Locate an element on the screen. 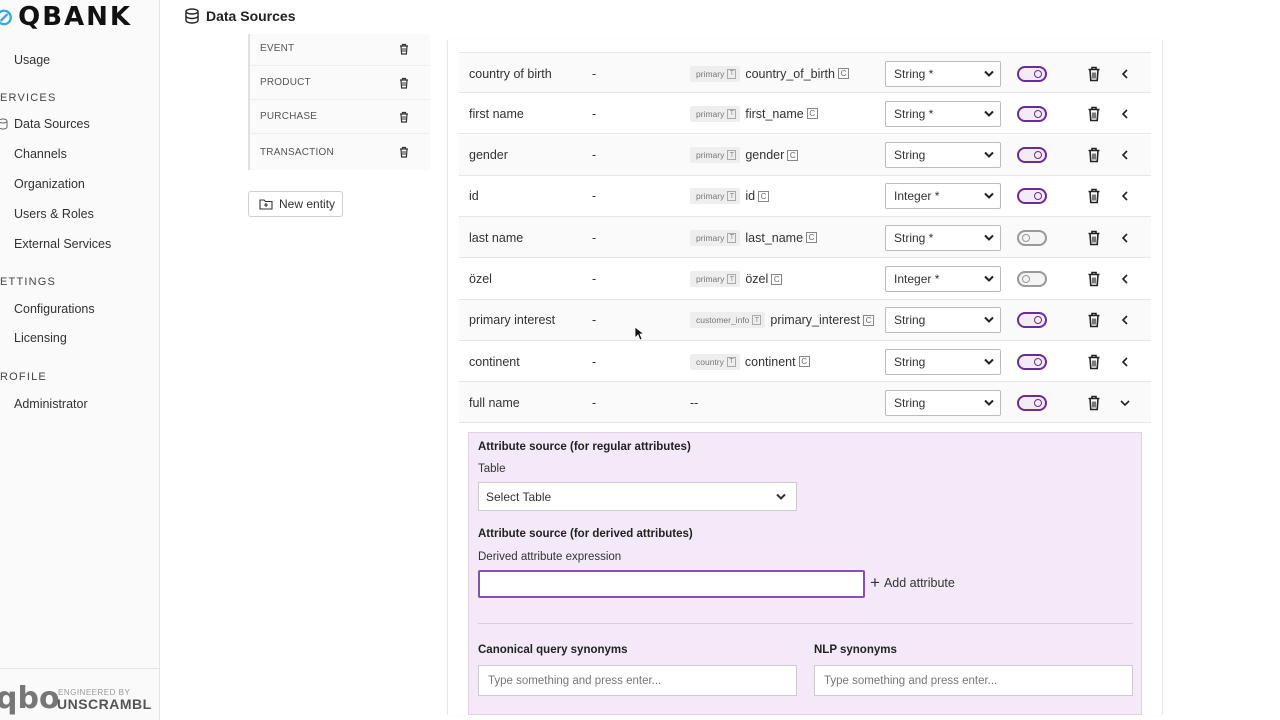 The image size is (1280, 720). entity-item-product: PRODUCT is located at coordinates (340, 83).